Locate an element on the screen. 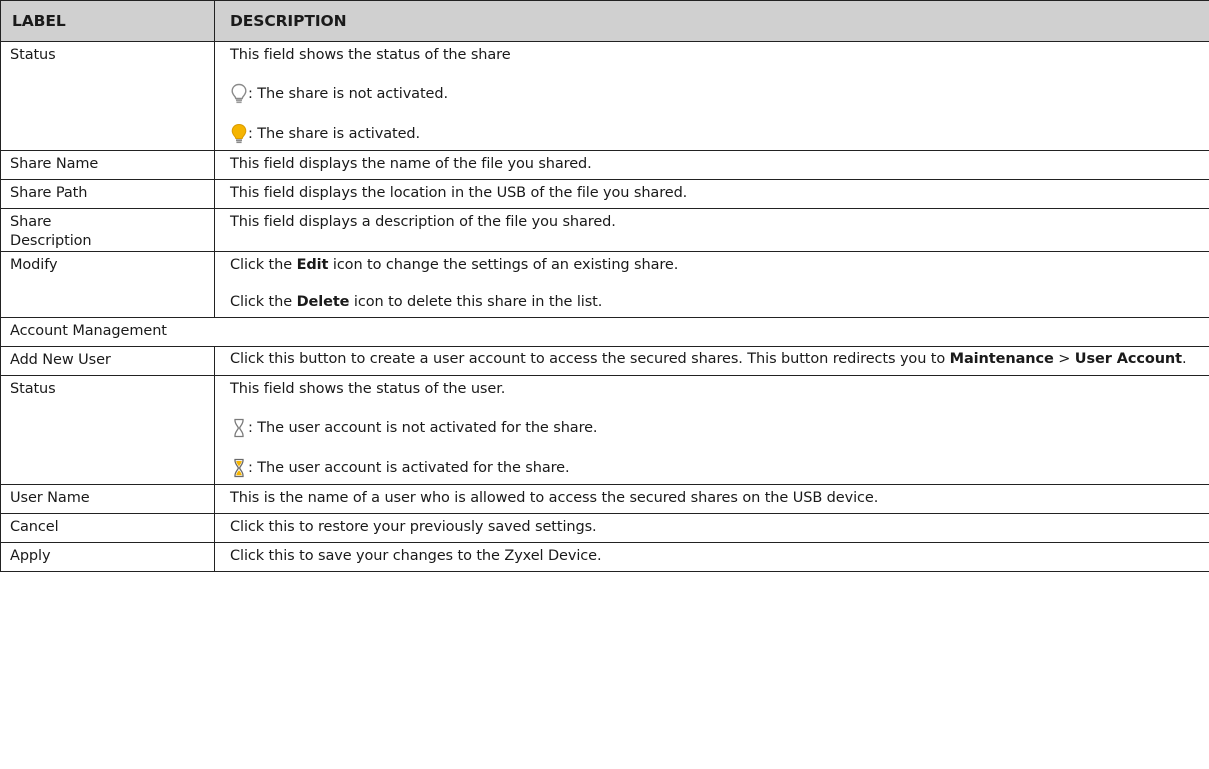  lightbulb-off-icon is located at coordinates (239, 93).